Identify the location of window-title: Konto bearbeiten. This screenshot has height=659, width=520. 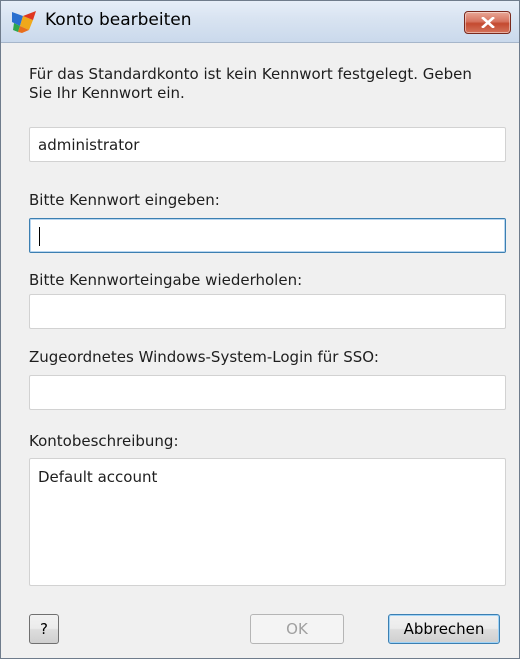
(118, 20).